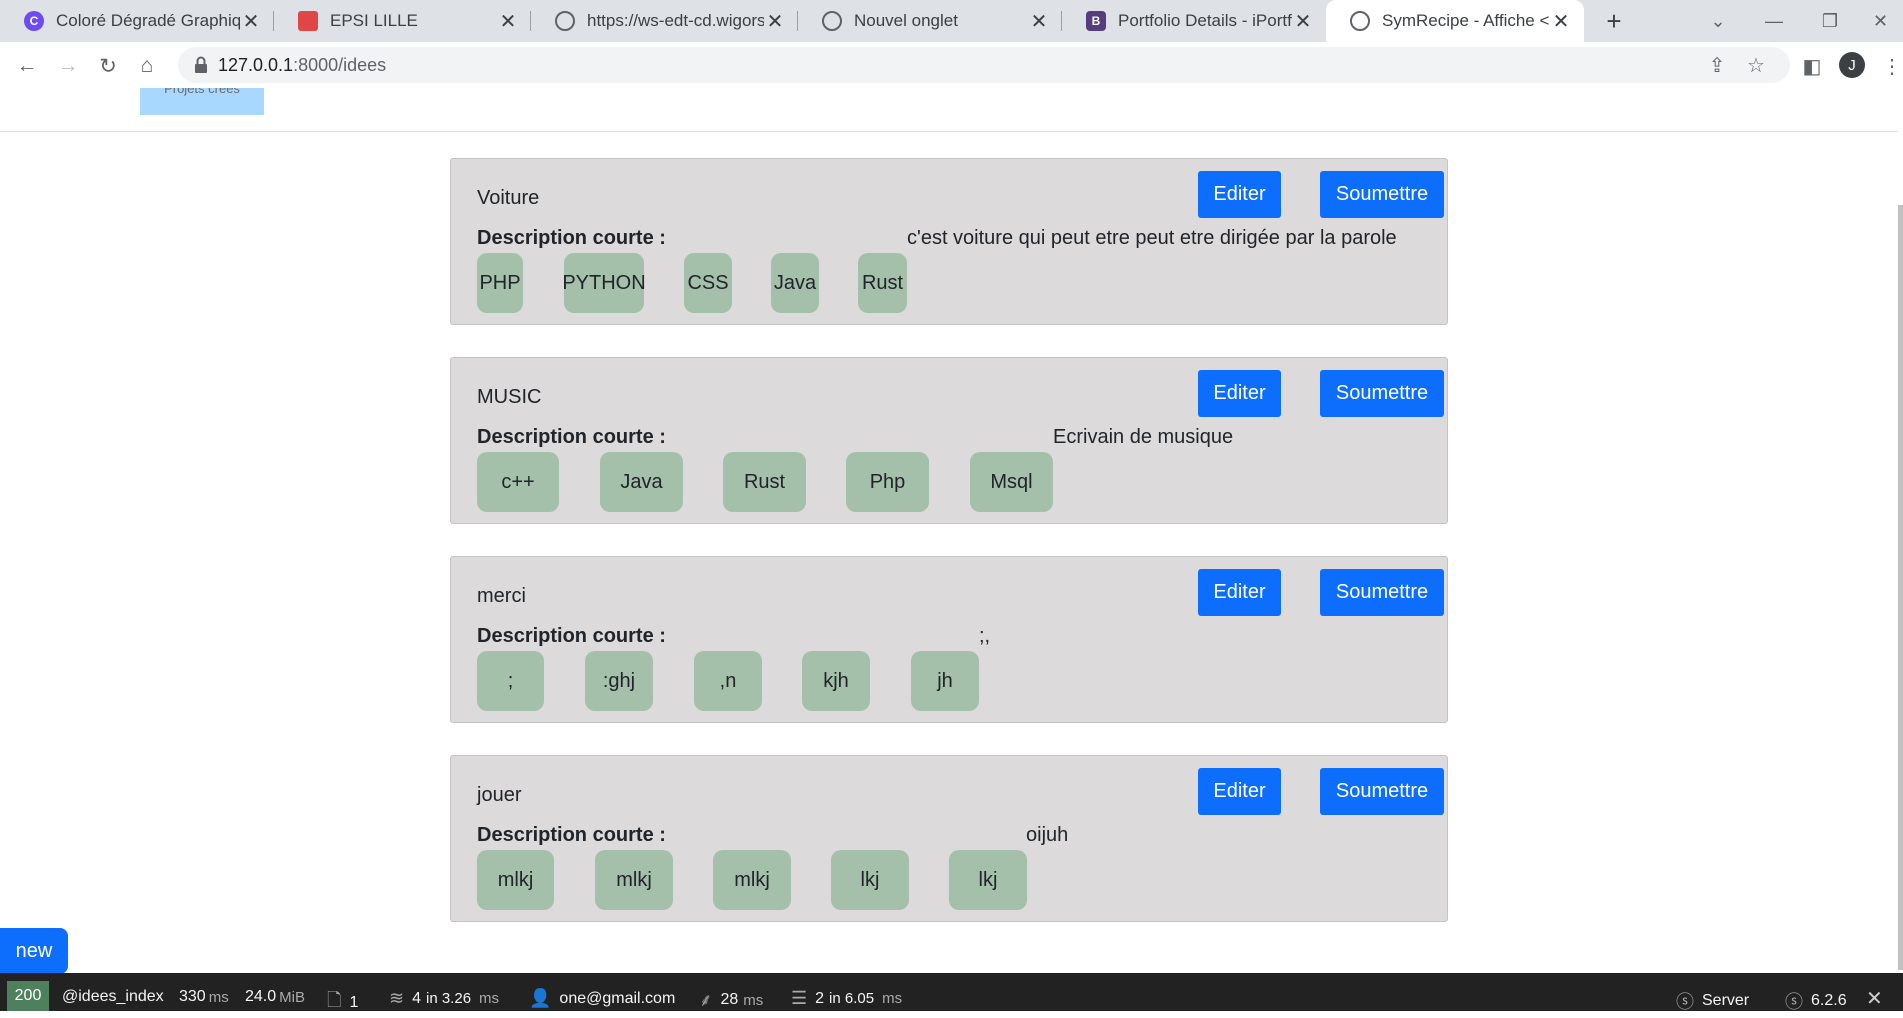 The height and width of the screenshot is (1018, 1903). Describe the element at coordinates (1756, 65) in the screenshot. I see `star-icon: ☆` at that location.